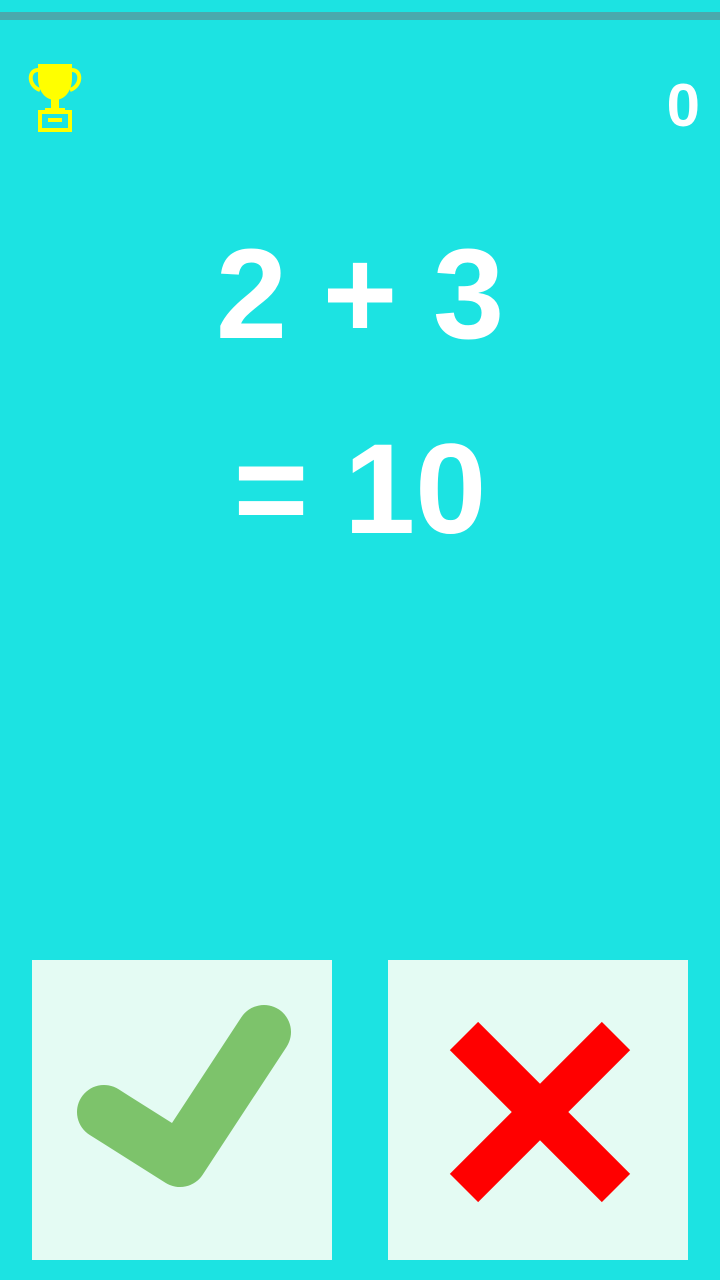 Image resolution: width=720 pixels, height=1280 pixels. What do you see at coordinates (360, 16) in the screenshot?
I see `top-strip` at bounding box center [360, 16].